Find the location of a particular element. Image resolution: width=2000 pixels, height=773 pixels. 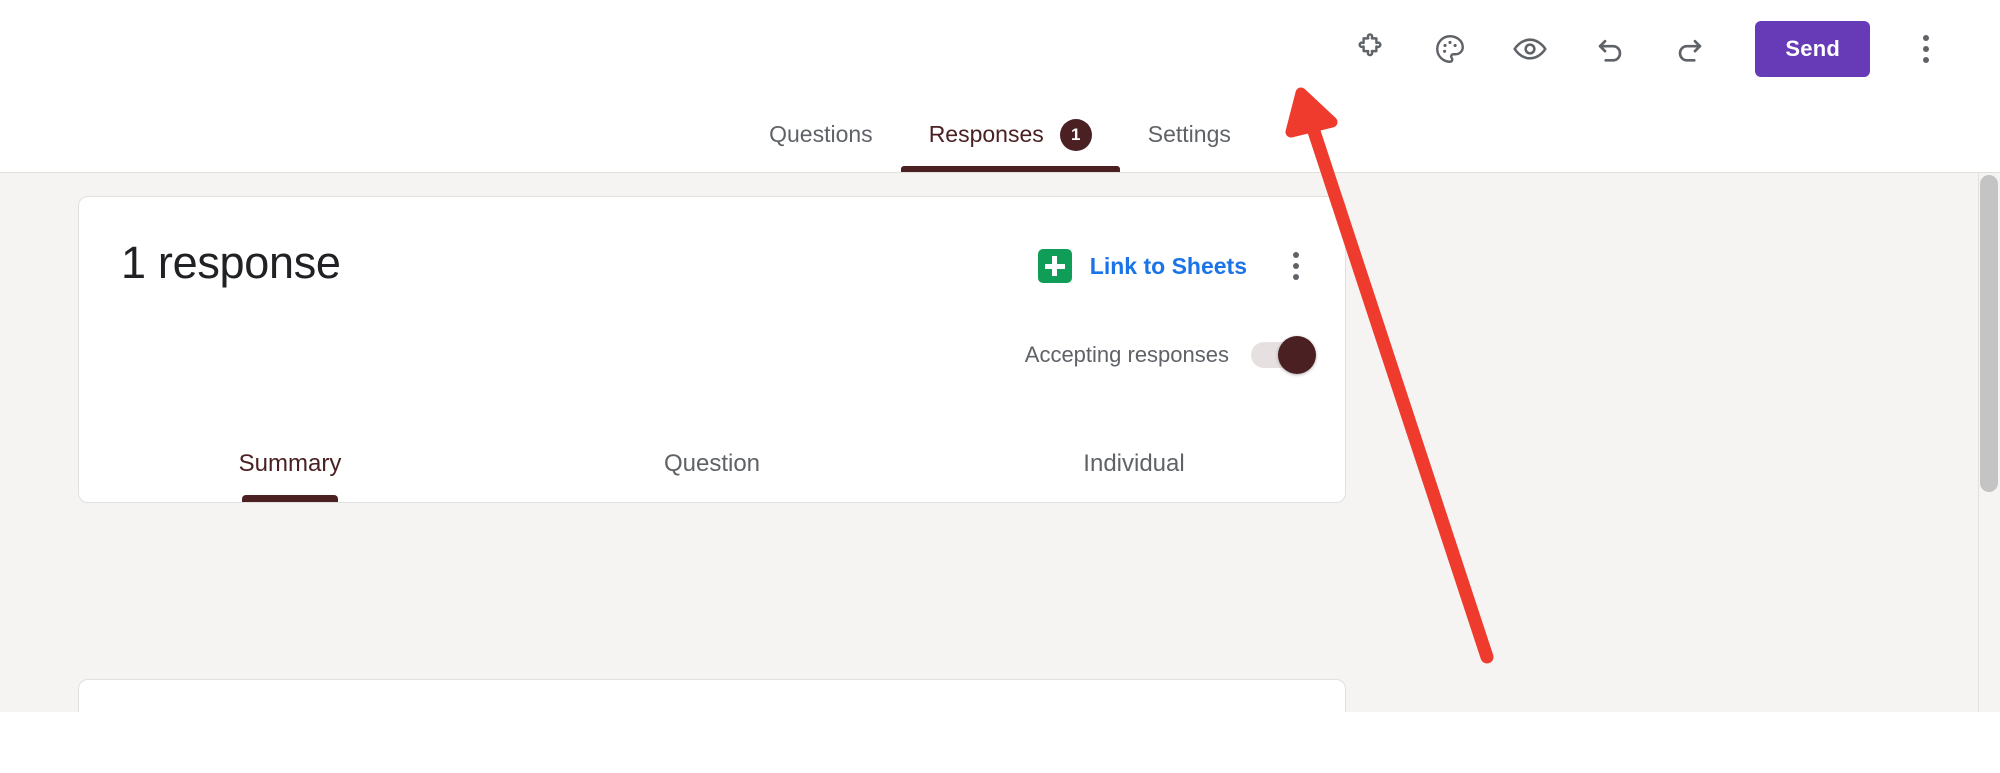

more-options-icon is located at coordinates (1926, 49).